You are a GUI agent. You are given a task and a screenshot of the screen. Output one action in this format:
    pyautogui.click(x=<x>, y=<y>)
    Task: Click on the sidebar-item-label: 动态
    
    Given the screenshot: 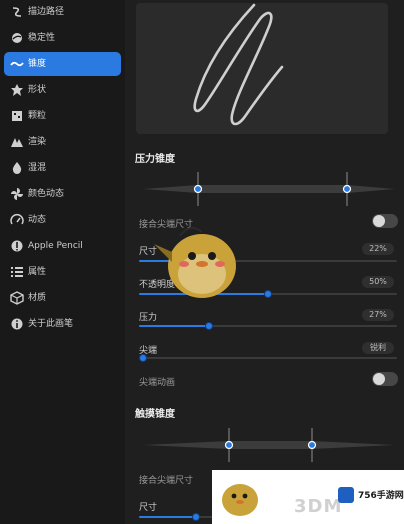 What is the action you would take?
    pyautogui.click(x=37, y=220)
    